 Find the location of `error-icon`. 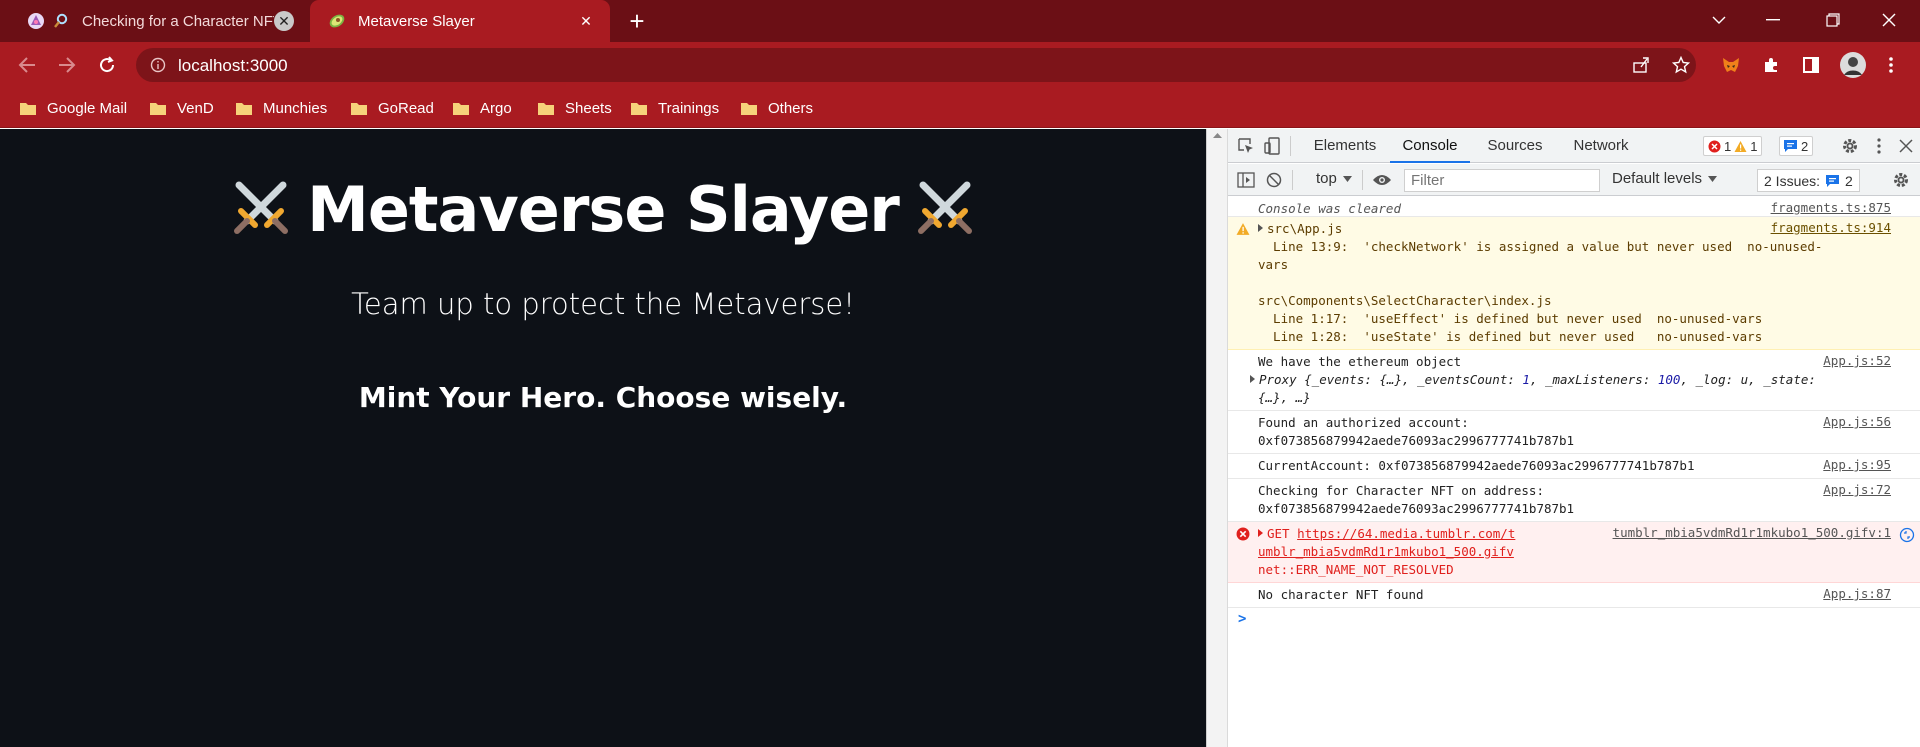

error-icon is located at coordinates (1243, 534).